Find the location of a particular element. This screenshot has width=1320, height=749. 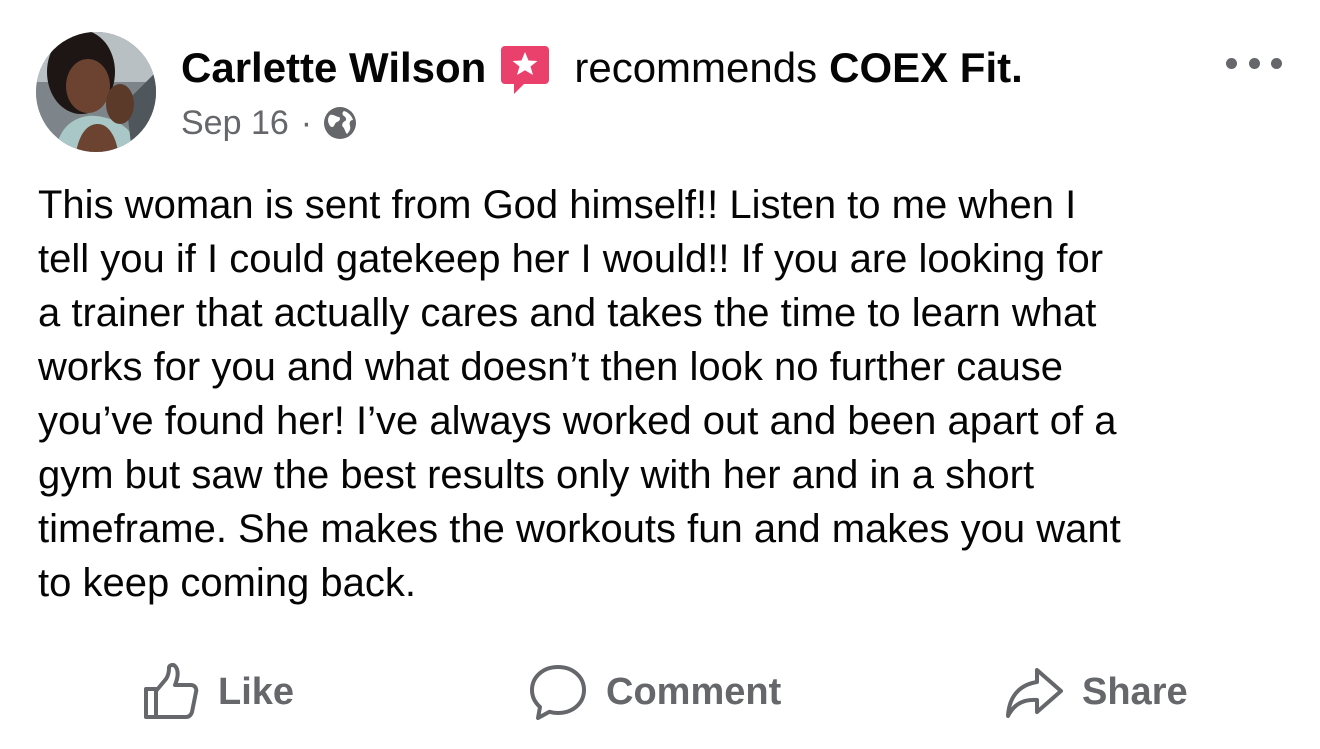

share-button: Share is located at coordinates (1096, 692).